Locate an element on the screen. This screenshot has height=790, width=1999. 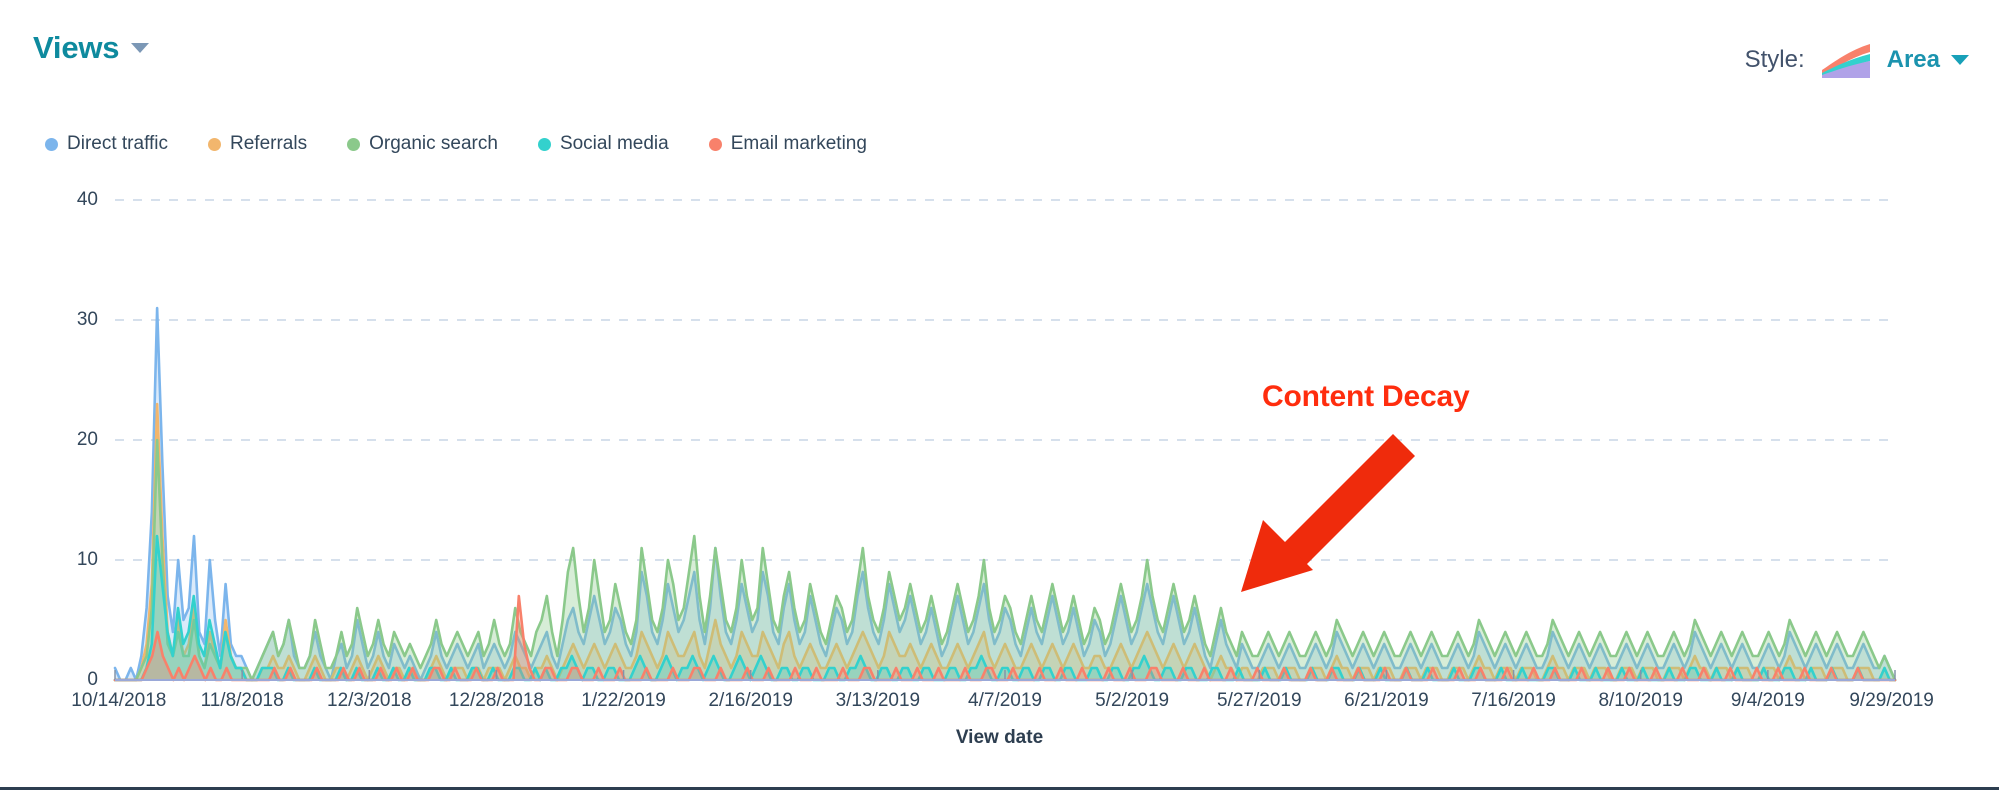
metric-selector: Views is located at coordinates (91, 47).